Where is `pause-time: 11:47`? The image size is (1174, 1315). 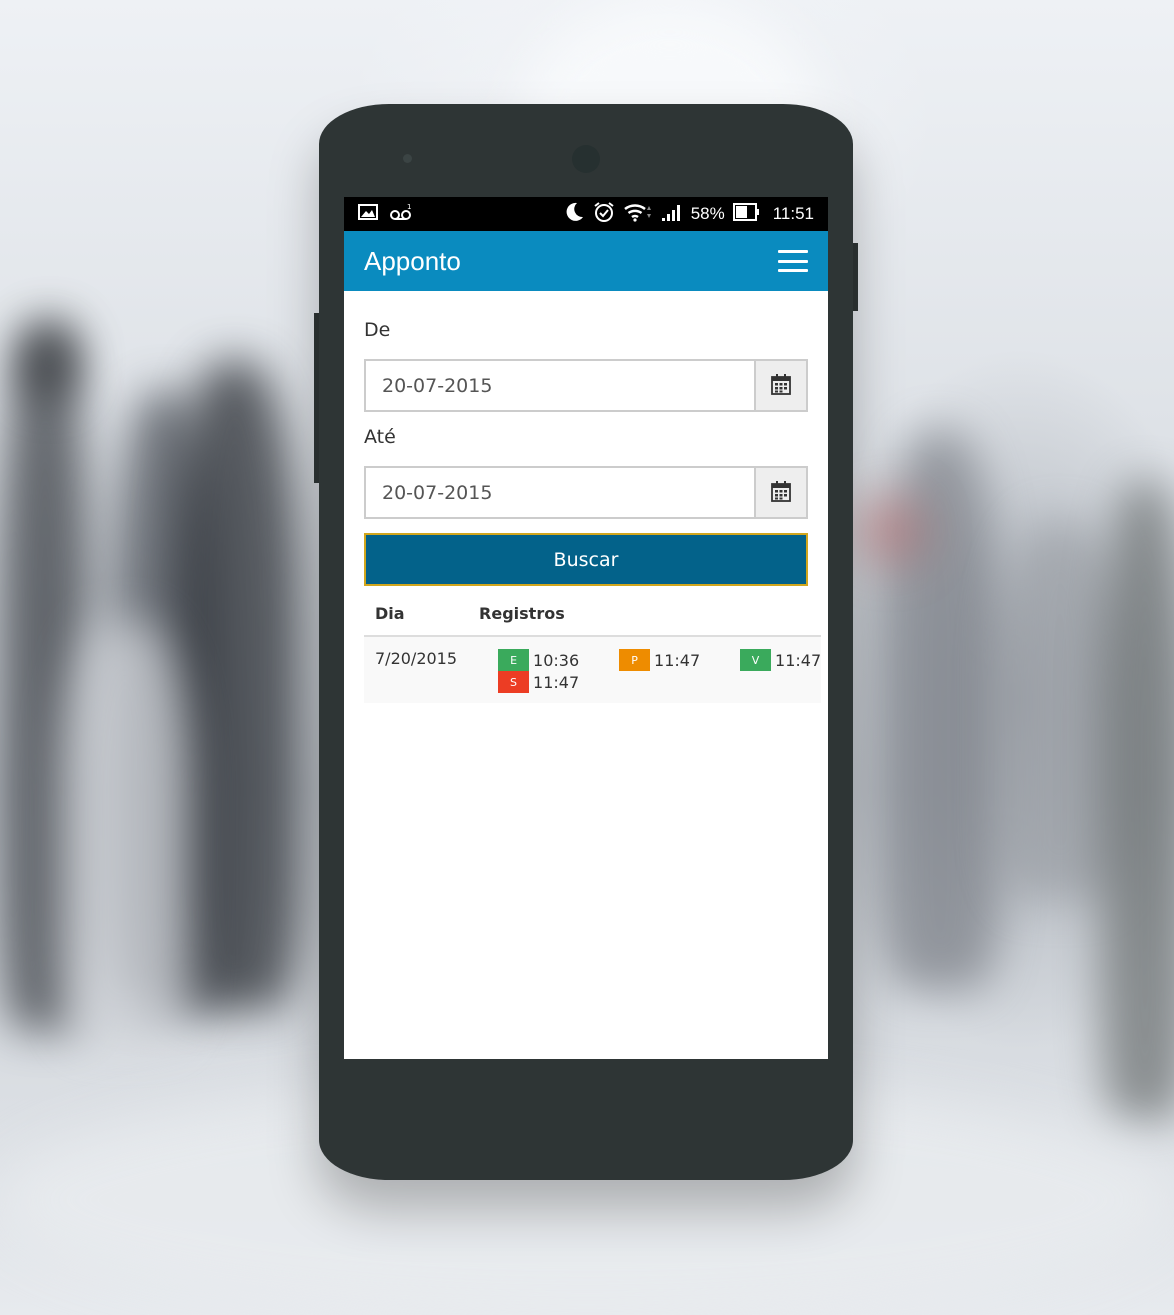
pause-time: 11:47 is located at coordinates (677, 660).